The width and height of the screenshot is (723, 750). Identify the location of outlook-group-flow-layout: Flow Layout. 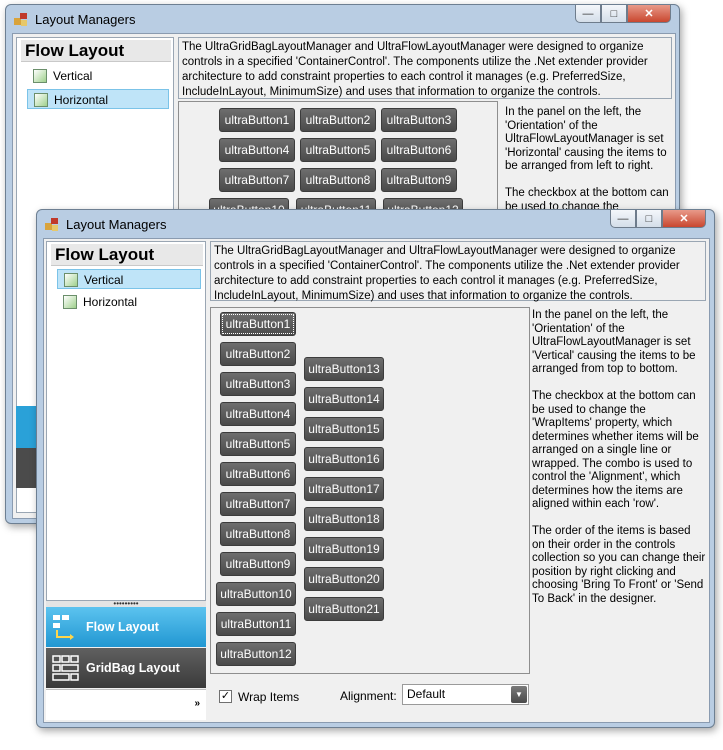
(126, 627).